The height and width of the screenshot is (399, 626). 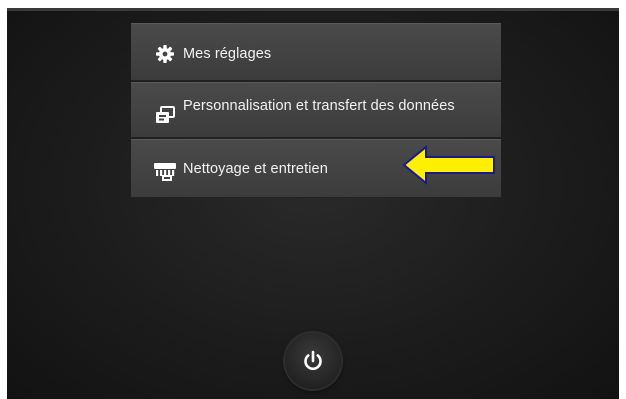 What do you see at coordinates (316, 52) in the screenshot?
I see `menu-item-mes-reglages: Mes réglages` at bounding box center [316, 52].